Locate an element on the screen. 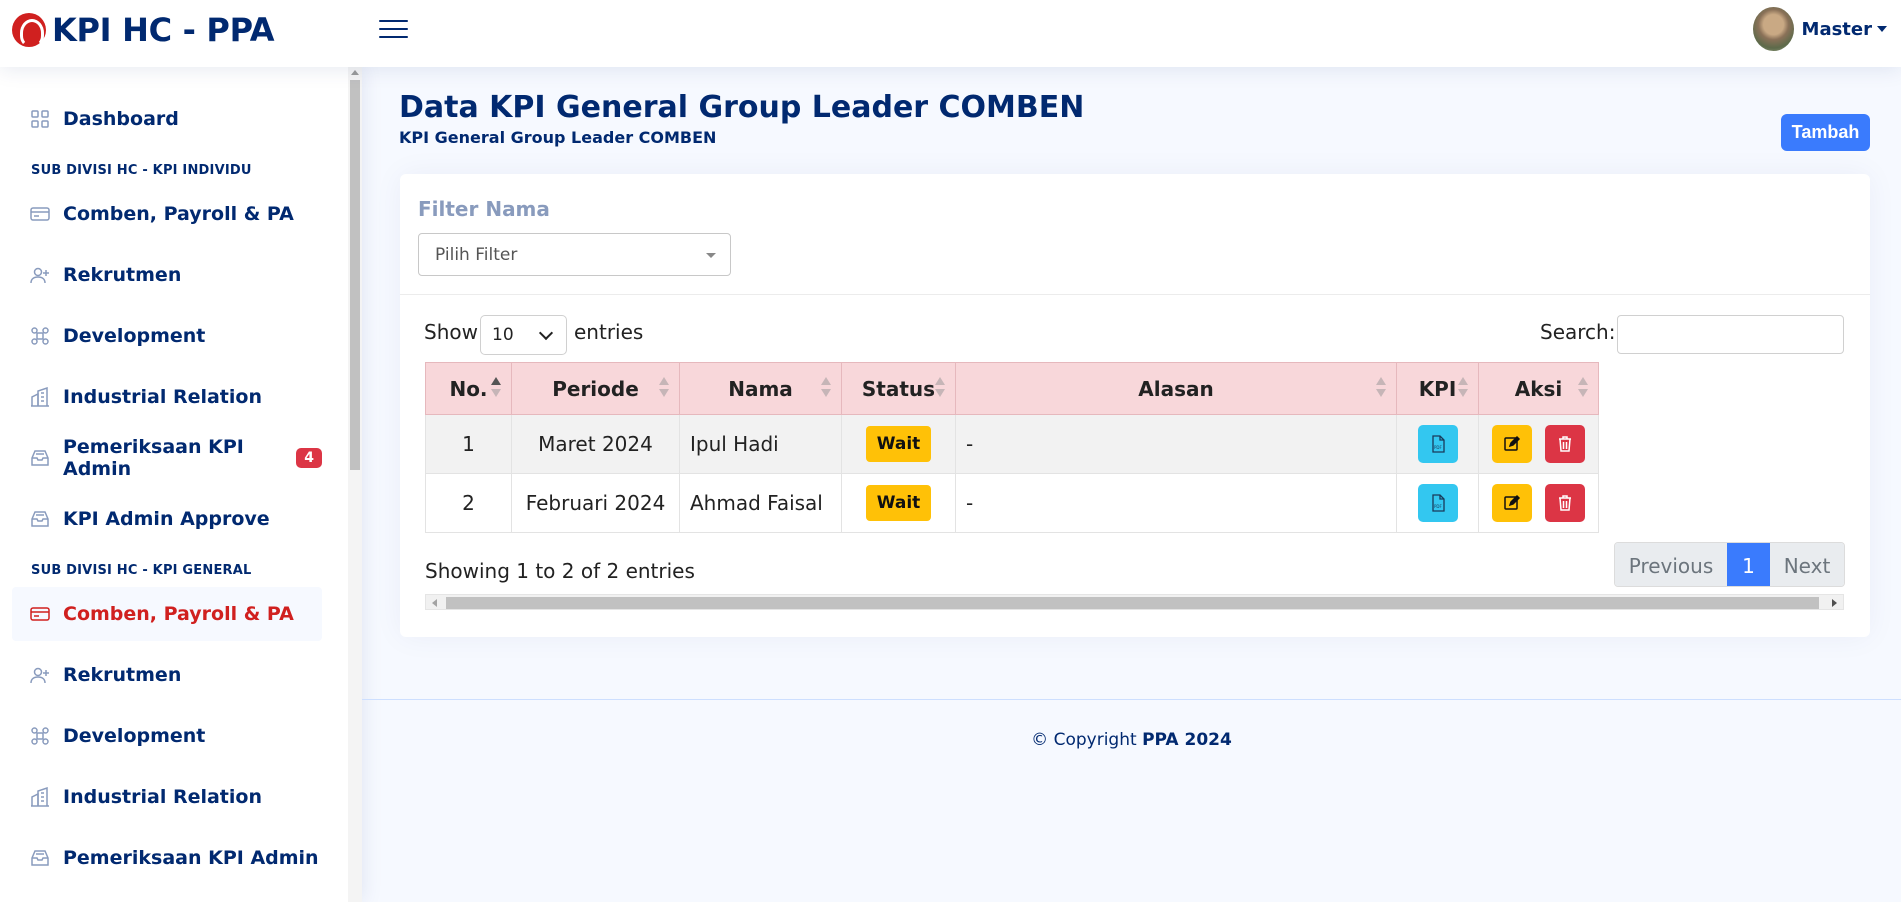 Image resolution: width=1901 pixels, height=902 pixels. column-header-no: No. is located at coordinates (468, 388).